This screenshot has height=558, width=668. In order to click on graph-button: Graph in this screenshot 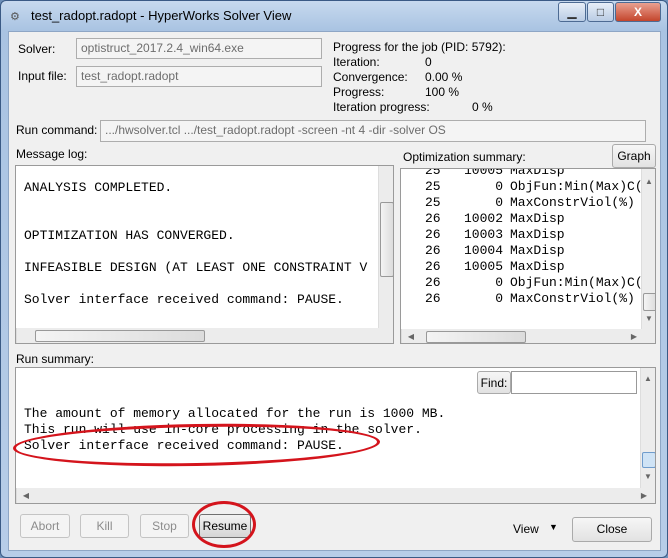, I will do `click(634, 156)`.